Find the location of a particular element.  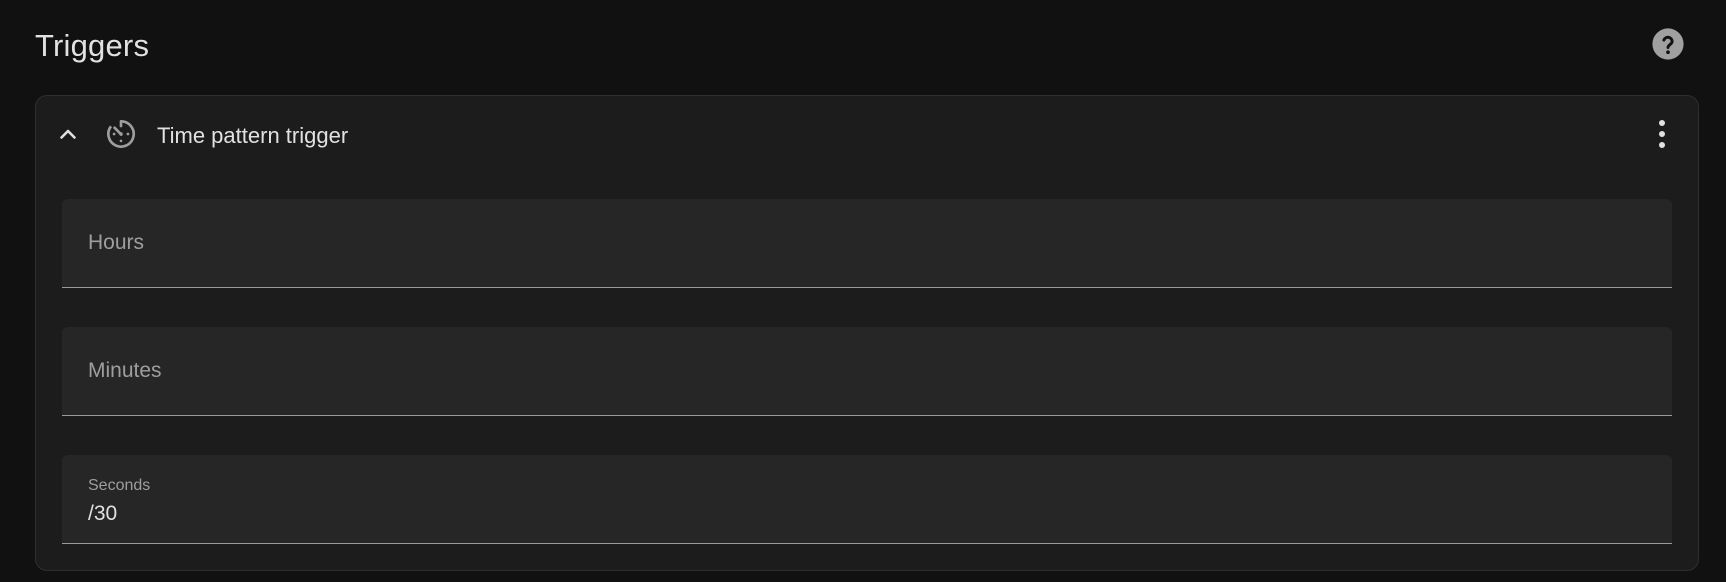

minutes-field: Minutes is located at coordinates (867, 371).